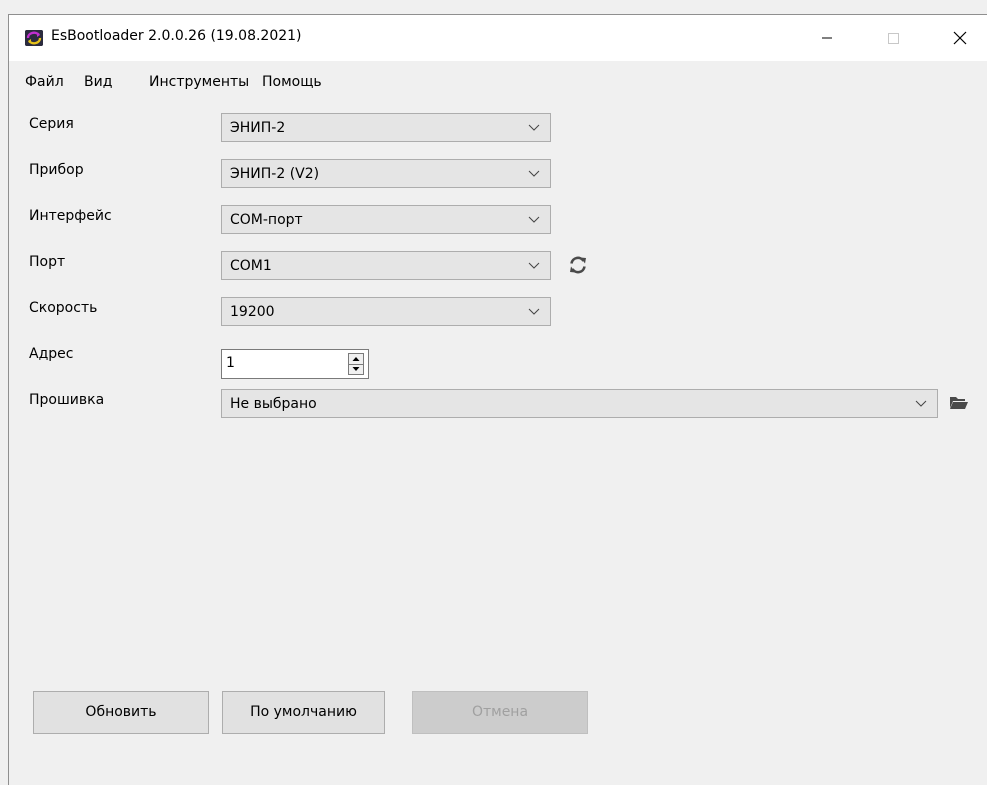 The width and height of the screenshot is (987, 785). I want to click on device-select: ЭНИП-2 (V2), so click(386, 173).